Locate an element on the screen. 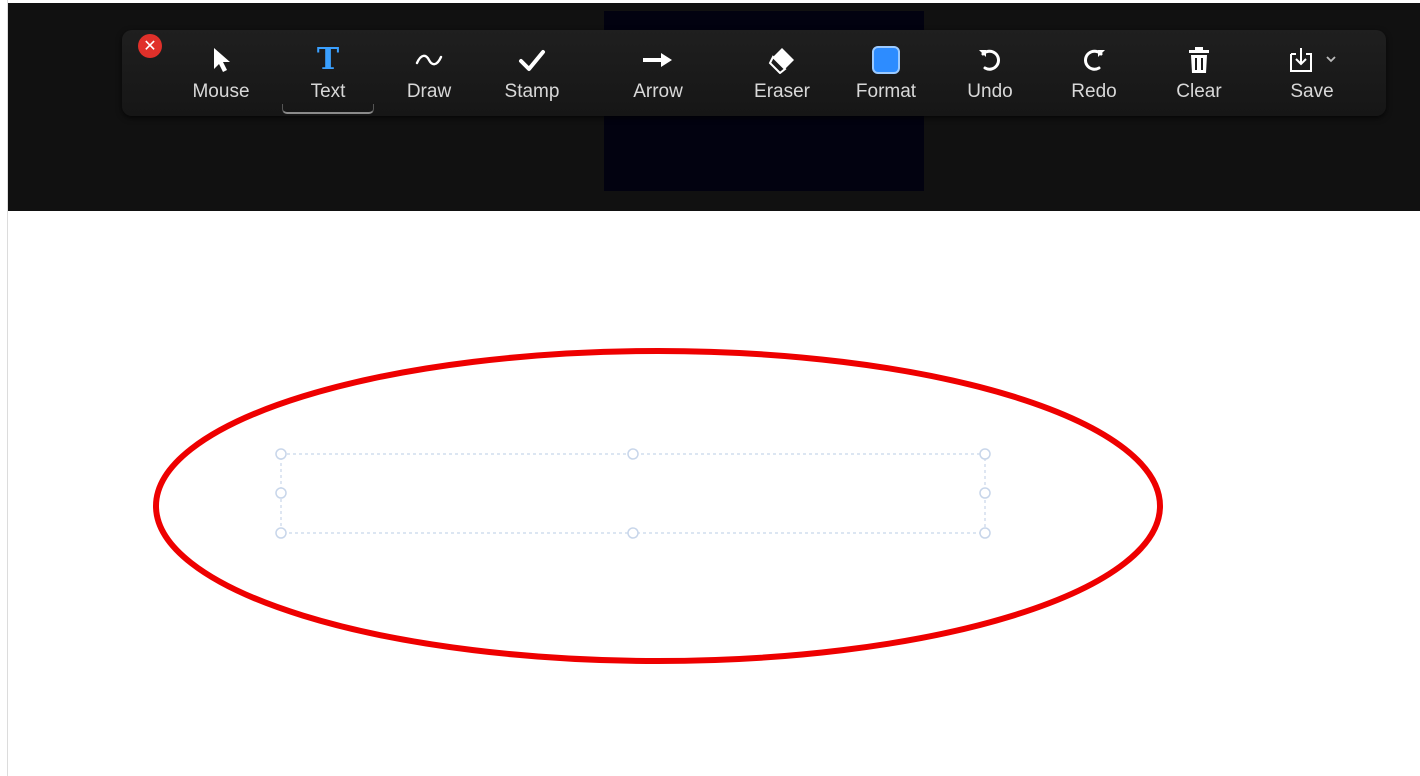 The width and height of the screenshot is (1420, 776). resize-handle-middle-left is located at coordinates (281, 493).